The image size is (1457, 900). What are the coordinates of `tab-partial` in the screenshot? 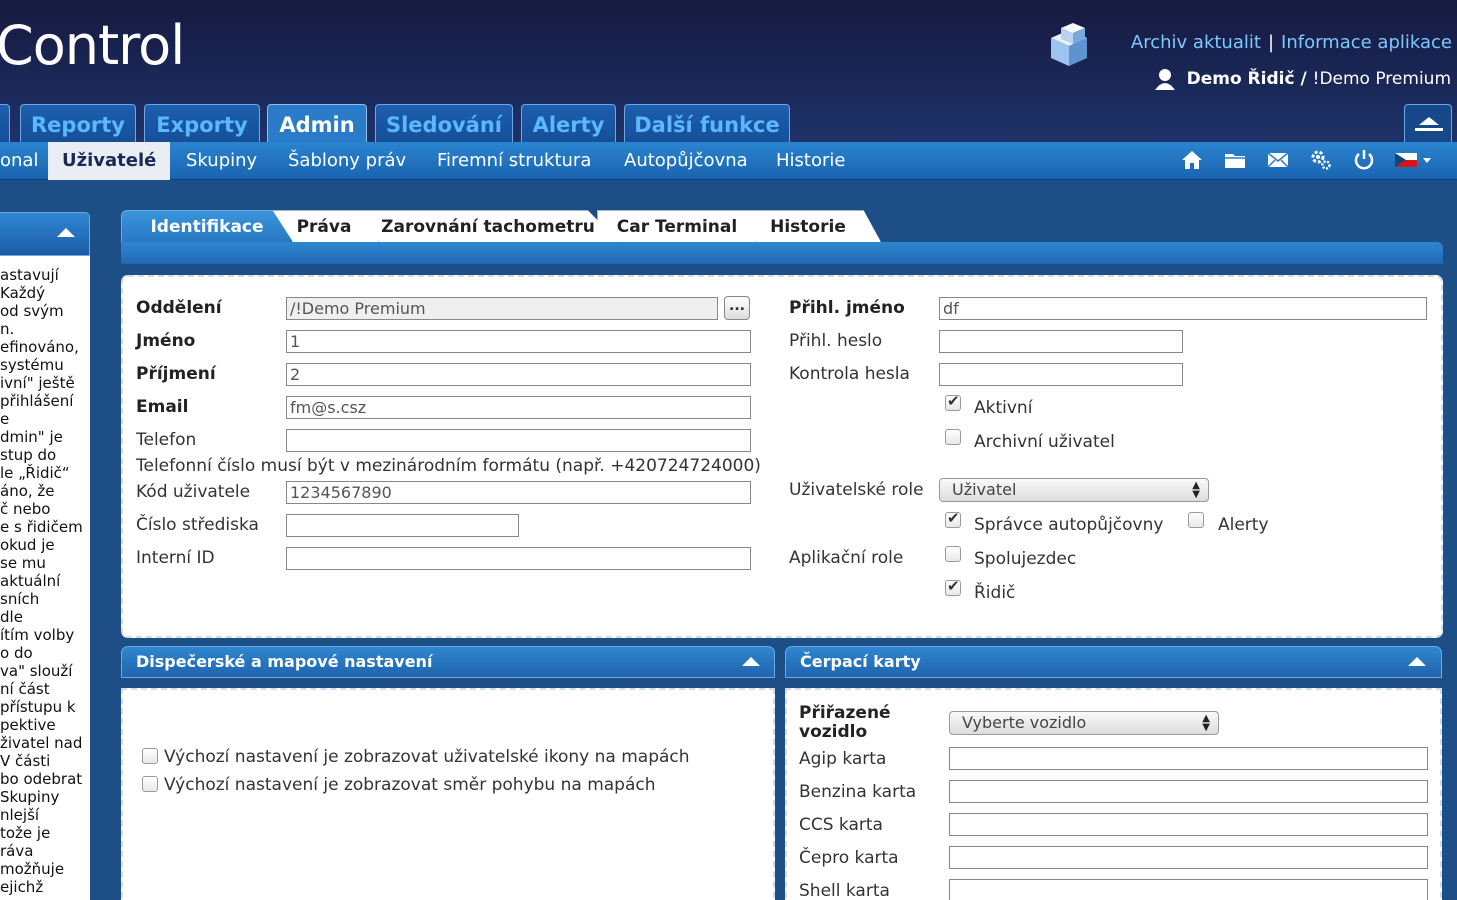 It's located at (5, 124).